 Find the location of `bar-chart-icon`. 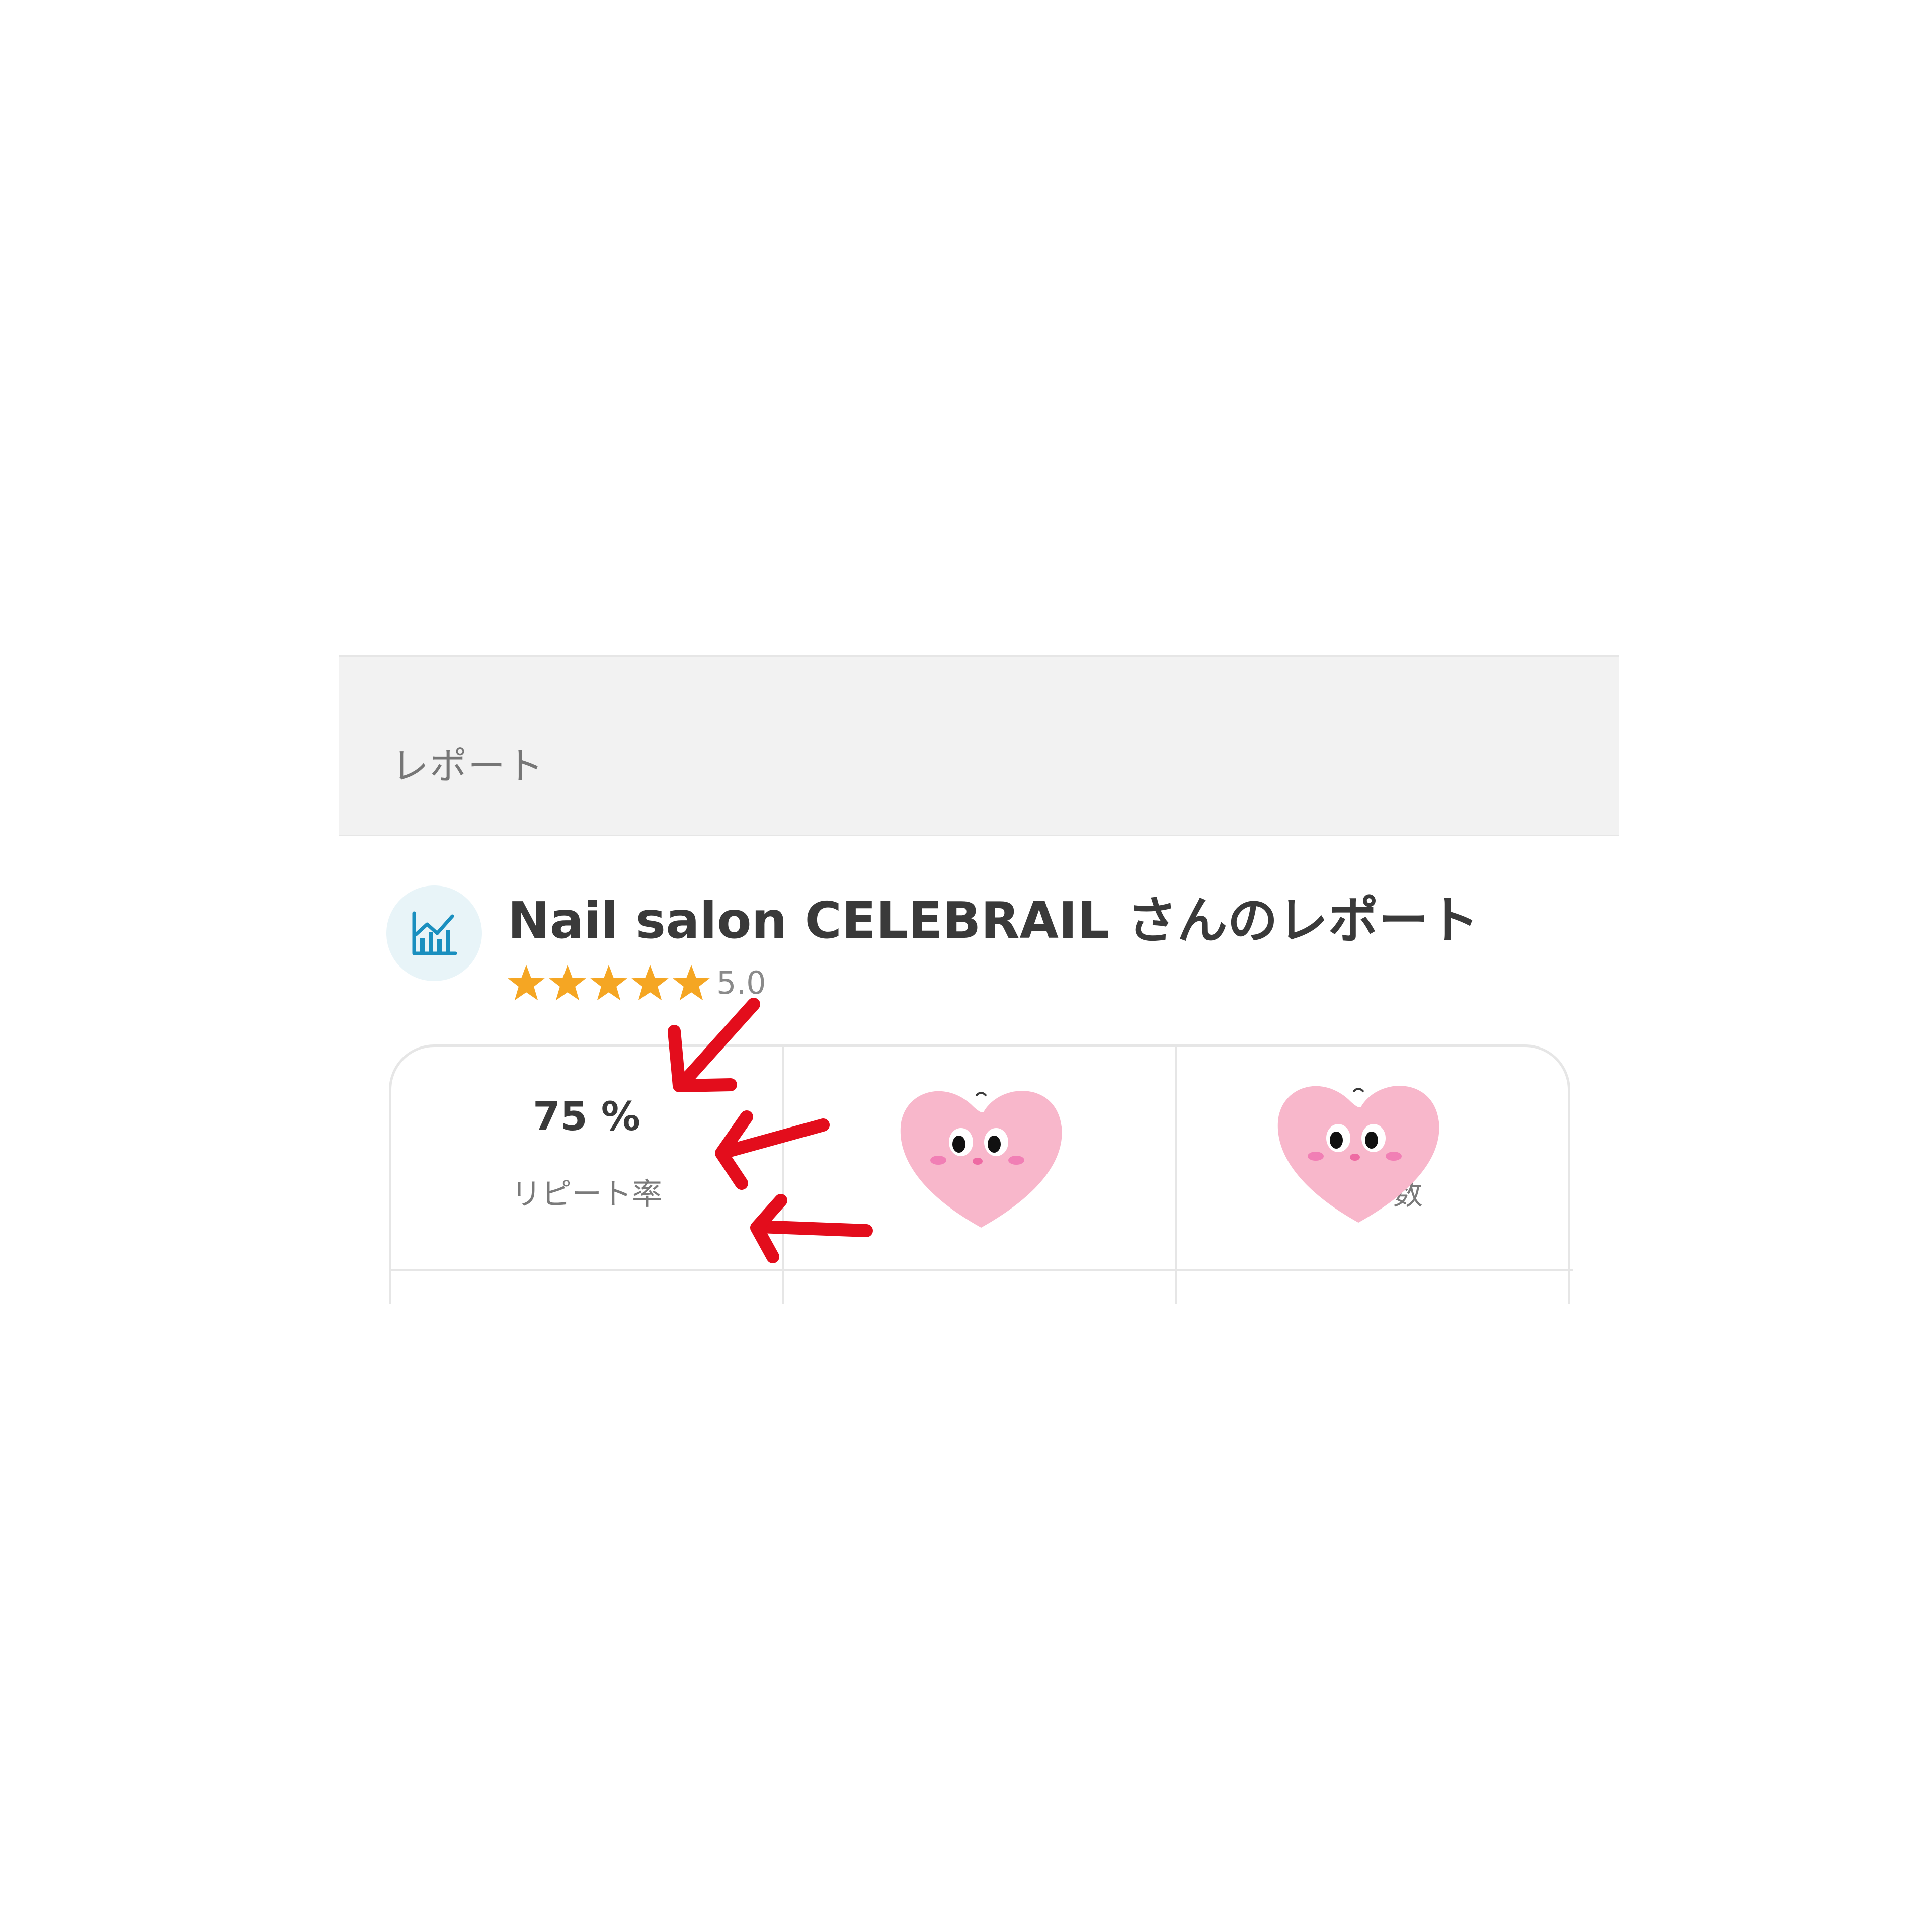

bar-chart-icon is located at coordinates (435, 933).